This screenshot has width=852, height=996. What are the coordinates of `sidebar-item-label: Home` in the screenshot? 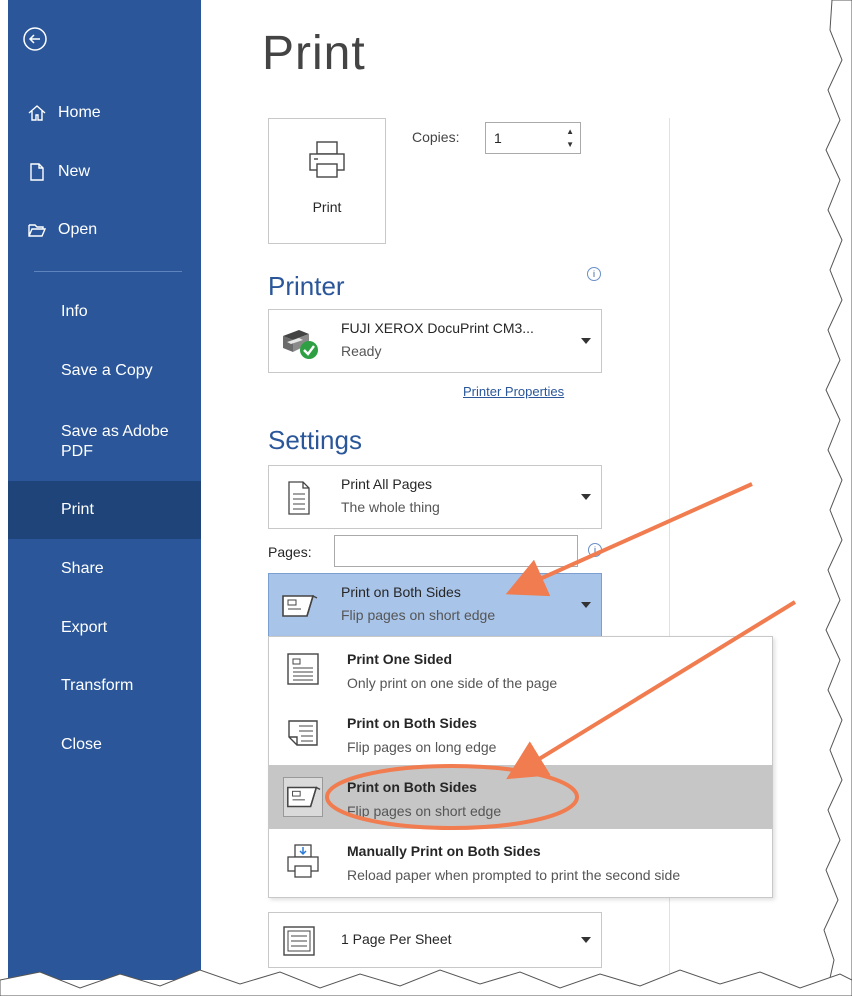 It's located at (79, 112).